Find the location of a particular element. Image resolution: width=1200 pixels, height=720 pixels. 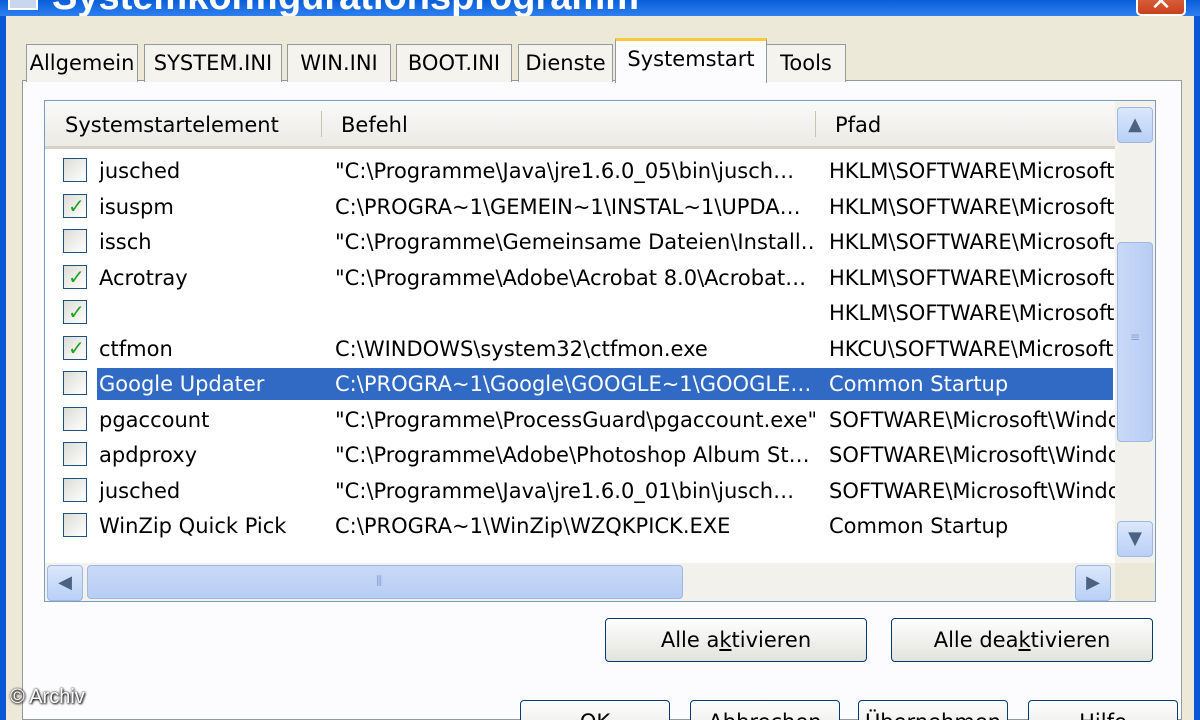

tab-system-ini: SYSTEM.INI is located at coordinates (213, 63).